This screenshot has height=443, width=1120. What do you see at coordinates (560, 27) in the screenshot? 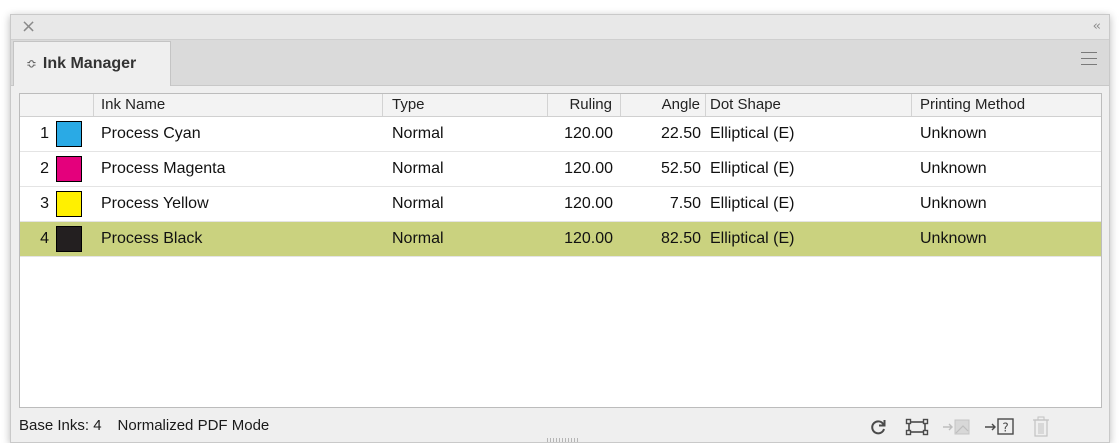
I see `panel-titlebar: × ‹‹` at bounding box center [560, 27].